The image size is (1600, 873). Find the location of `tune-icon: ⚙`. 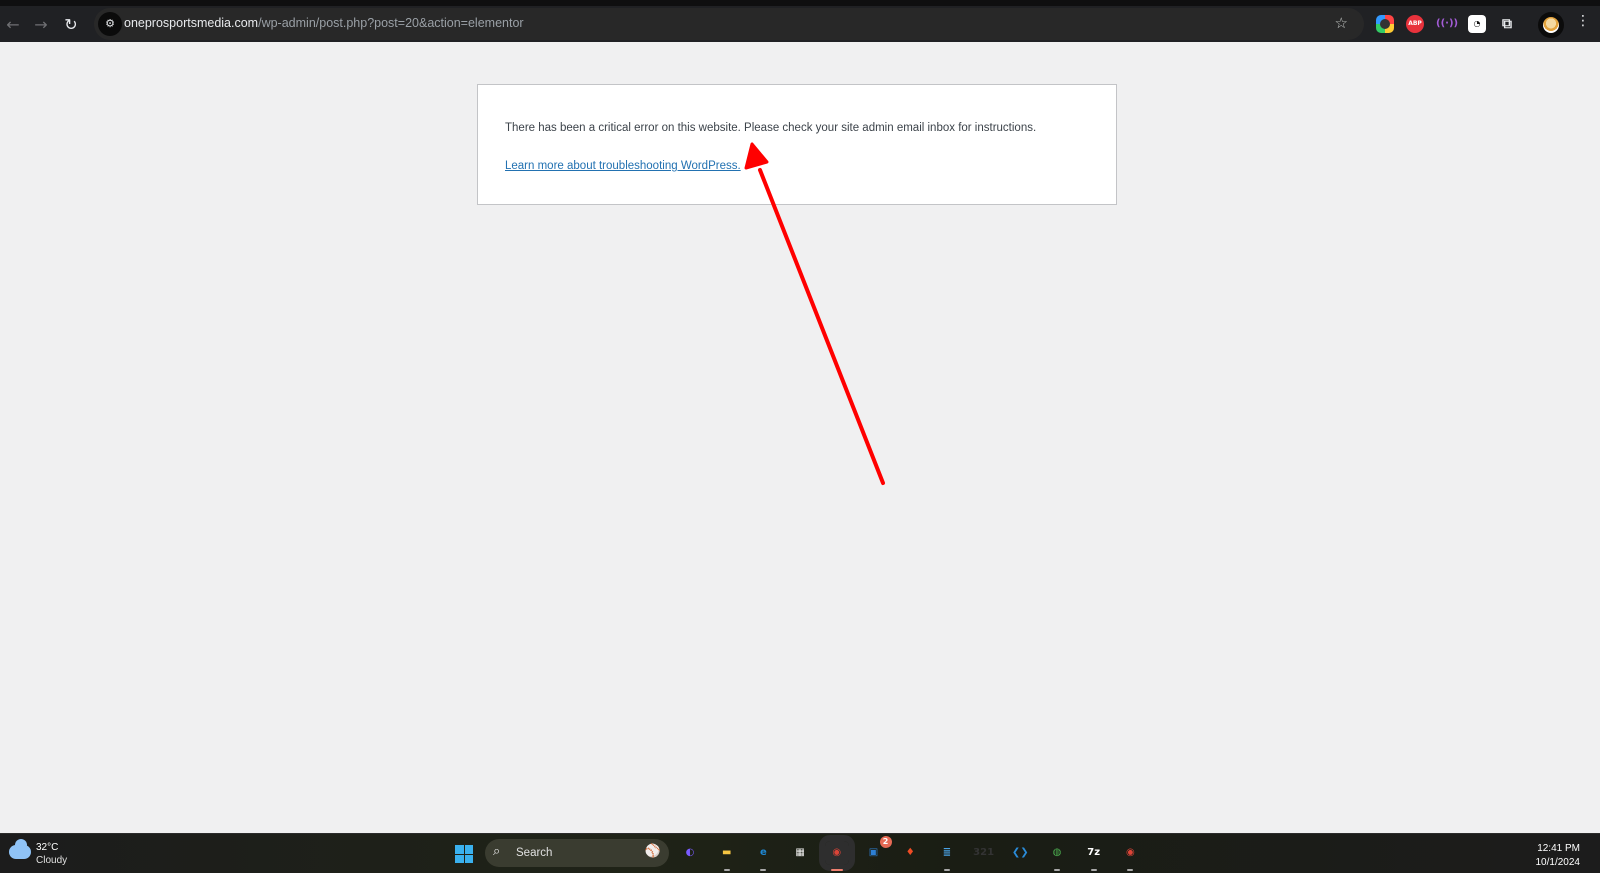

tune-icon: ⚙ is located at coordinates (110, 23).